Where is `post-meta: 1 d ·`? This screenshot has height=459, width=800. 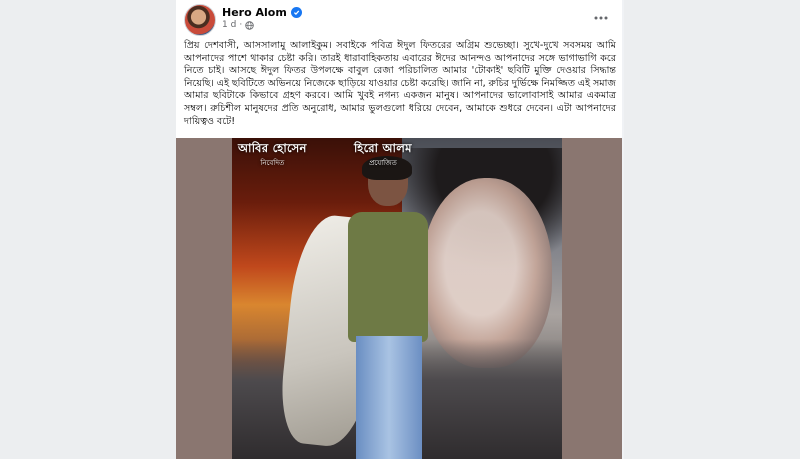 post-meta: 1 d · is located at coordinates (238, 25).